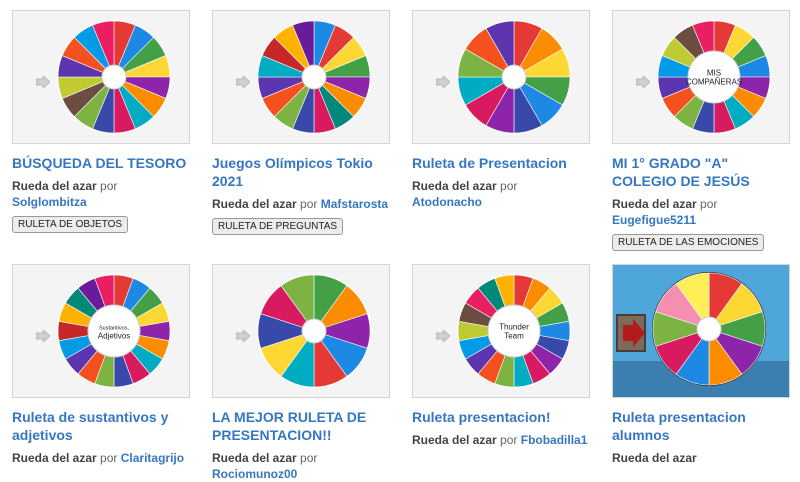  I want to click on card-meta: Rueda del azar por Mafstarosta, so click(301, 204).